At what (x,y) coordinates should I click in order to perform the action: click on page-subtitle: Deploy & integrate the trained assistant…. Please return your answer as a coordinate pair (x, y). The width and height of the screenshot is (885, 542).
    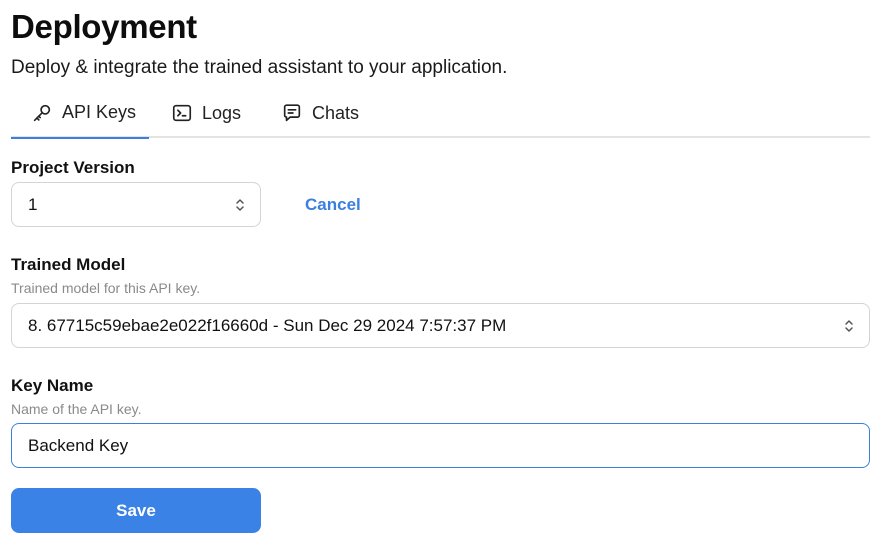
    Looking at the image, I should click on (259, 67).